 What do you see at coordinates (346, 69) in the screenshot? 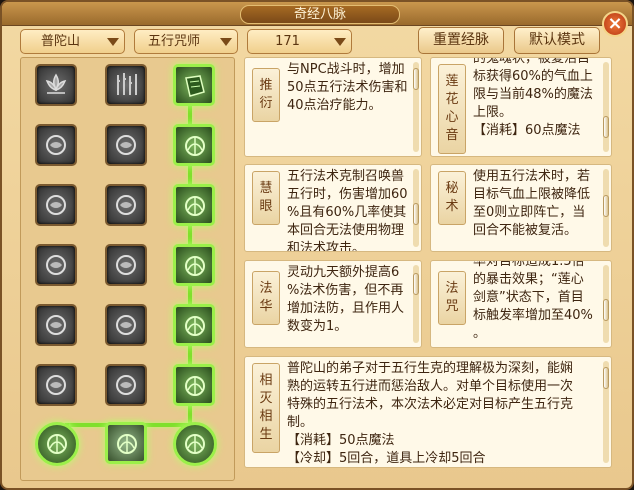
I see `description-line: 与NPC战斗时，增加` at bounding box center [346, 69].